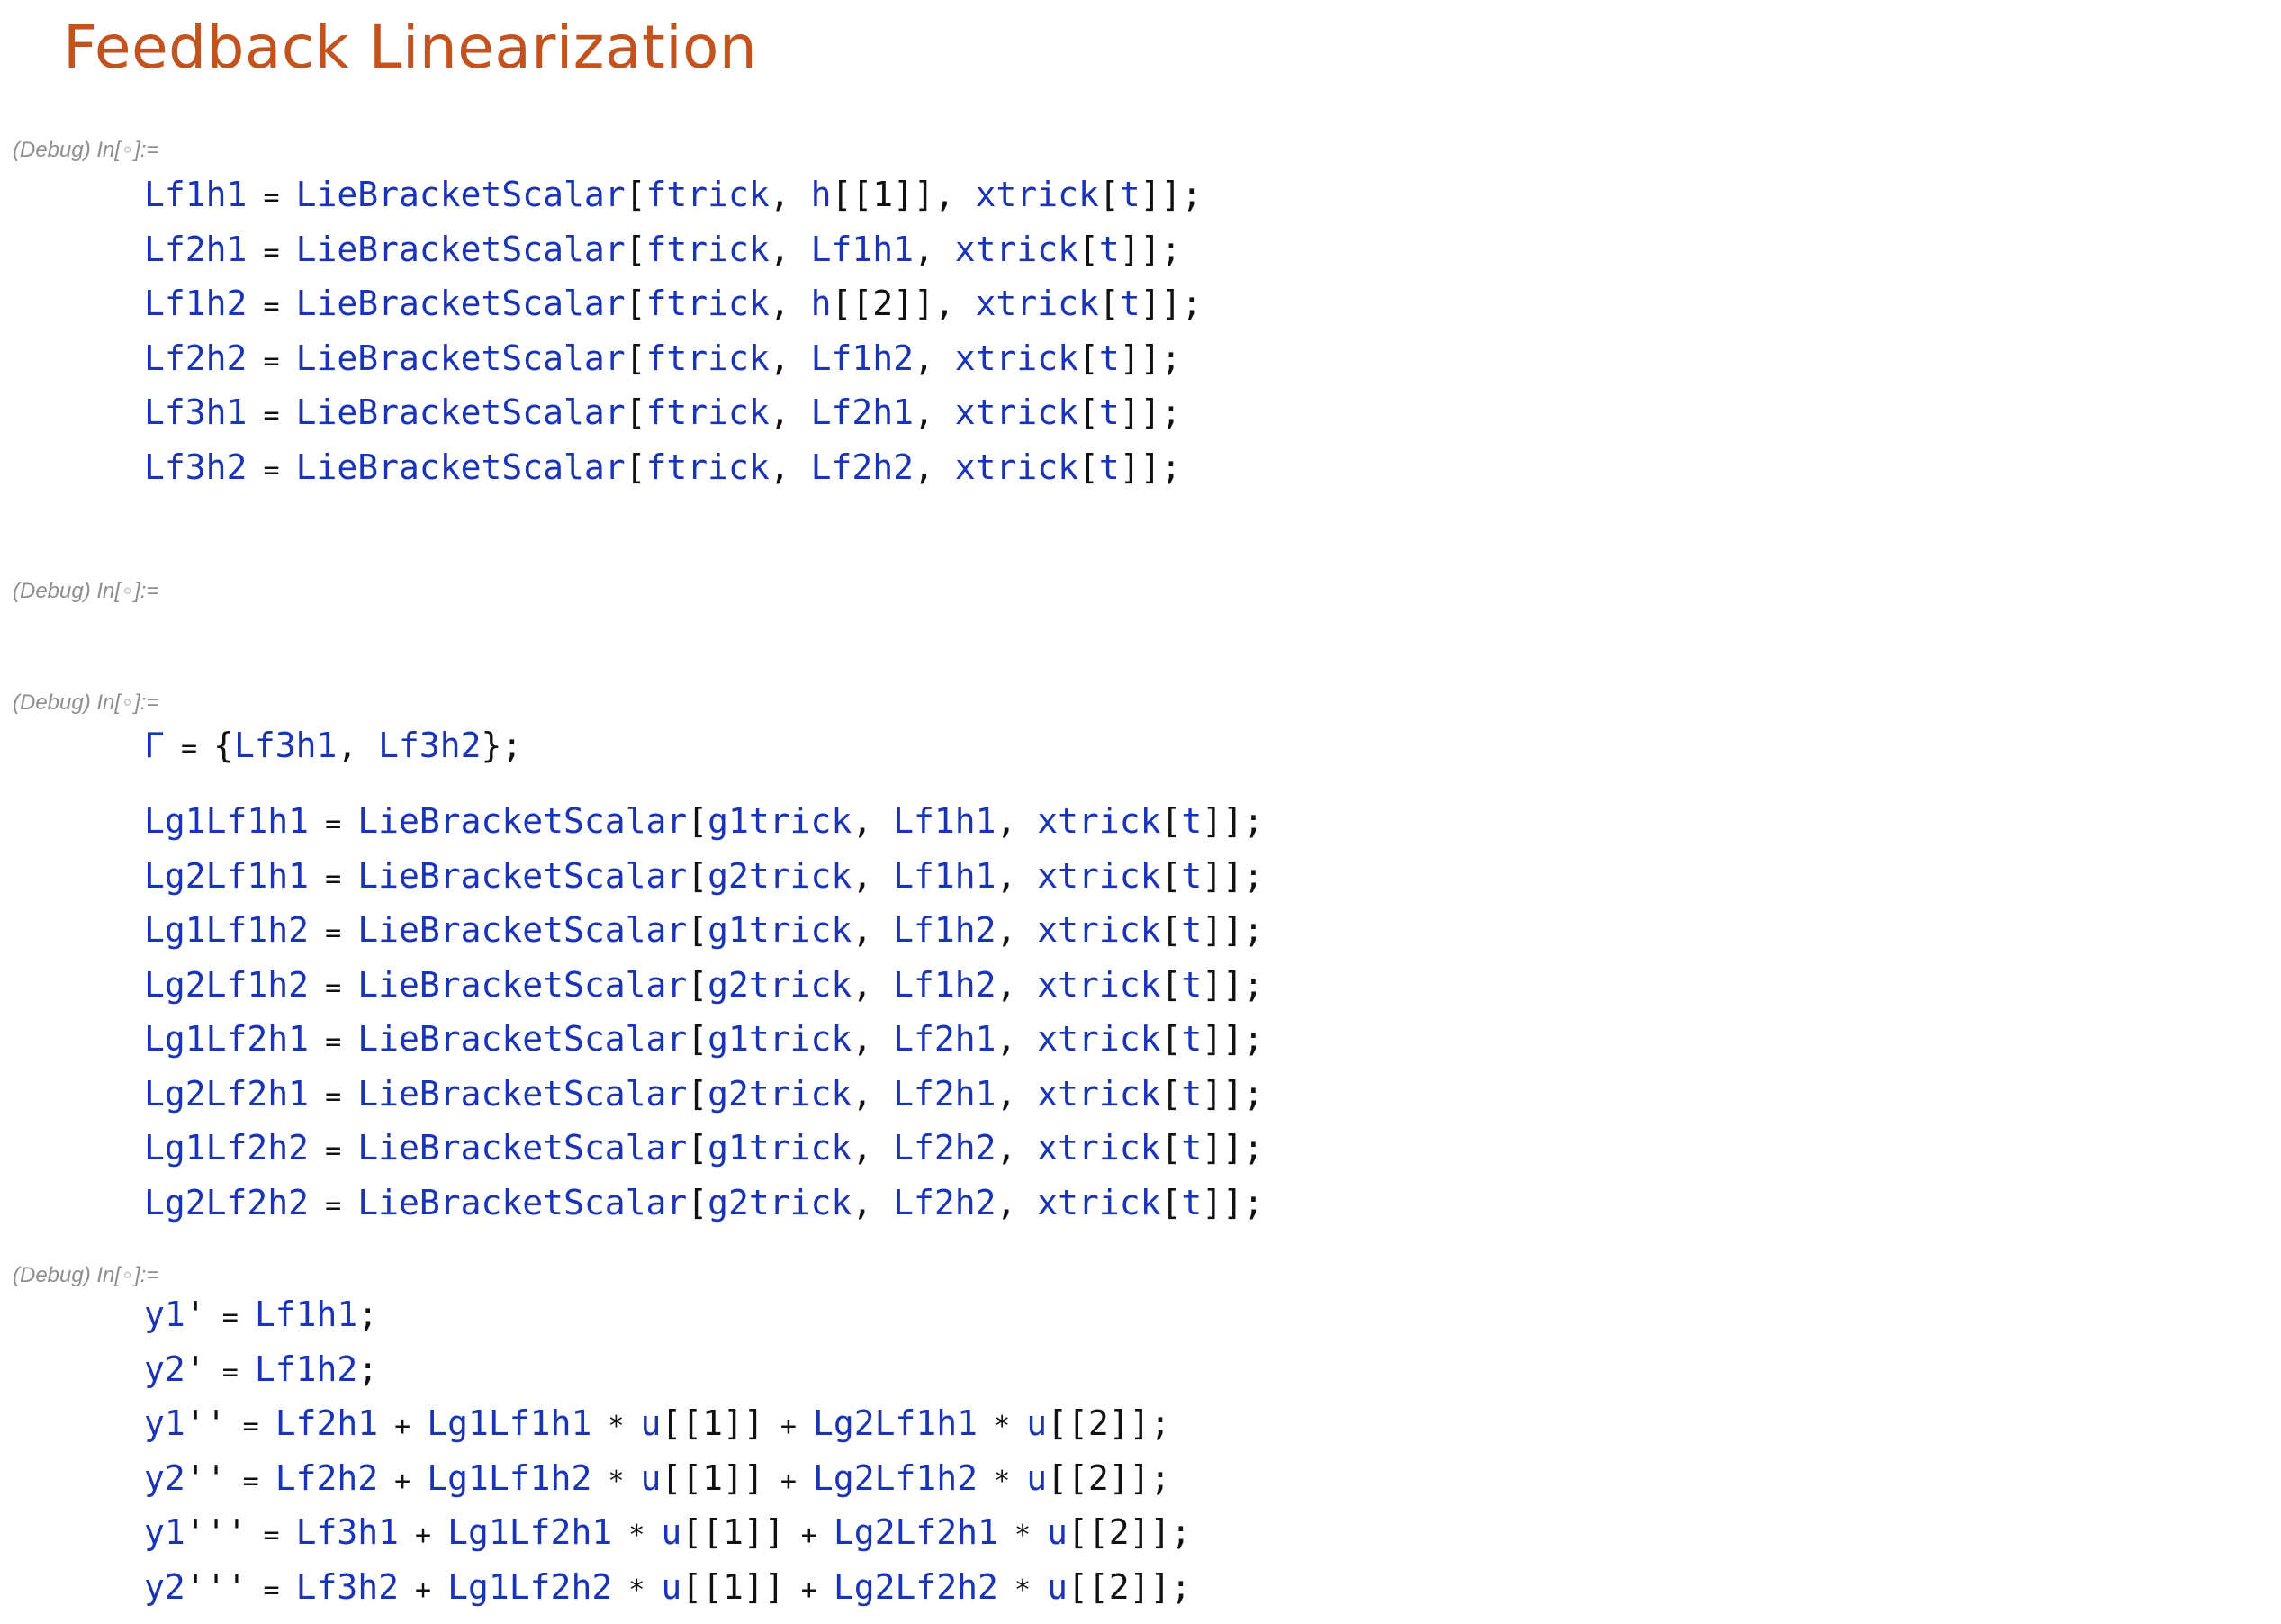 The height and width of the screenshot is (1624, 2281). I want to click on code-punctuation: ;, so click(368, 1369).